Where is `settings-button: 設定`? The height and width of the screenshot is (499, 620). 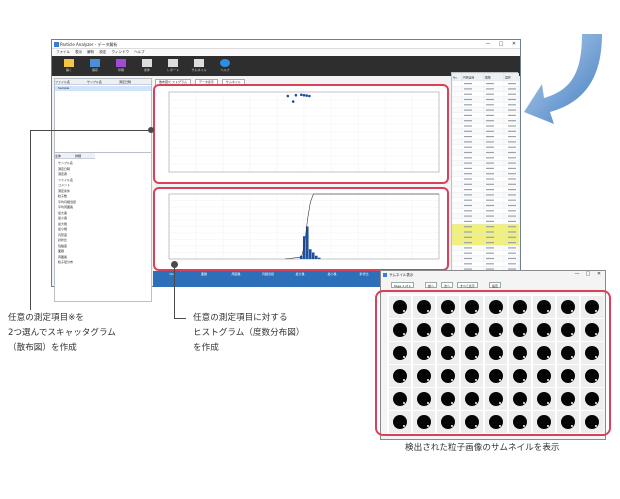
settings-button: 設定 is located at coordinates (495, 285).